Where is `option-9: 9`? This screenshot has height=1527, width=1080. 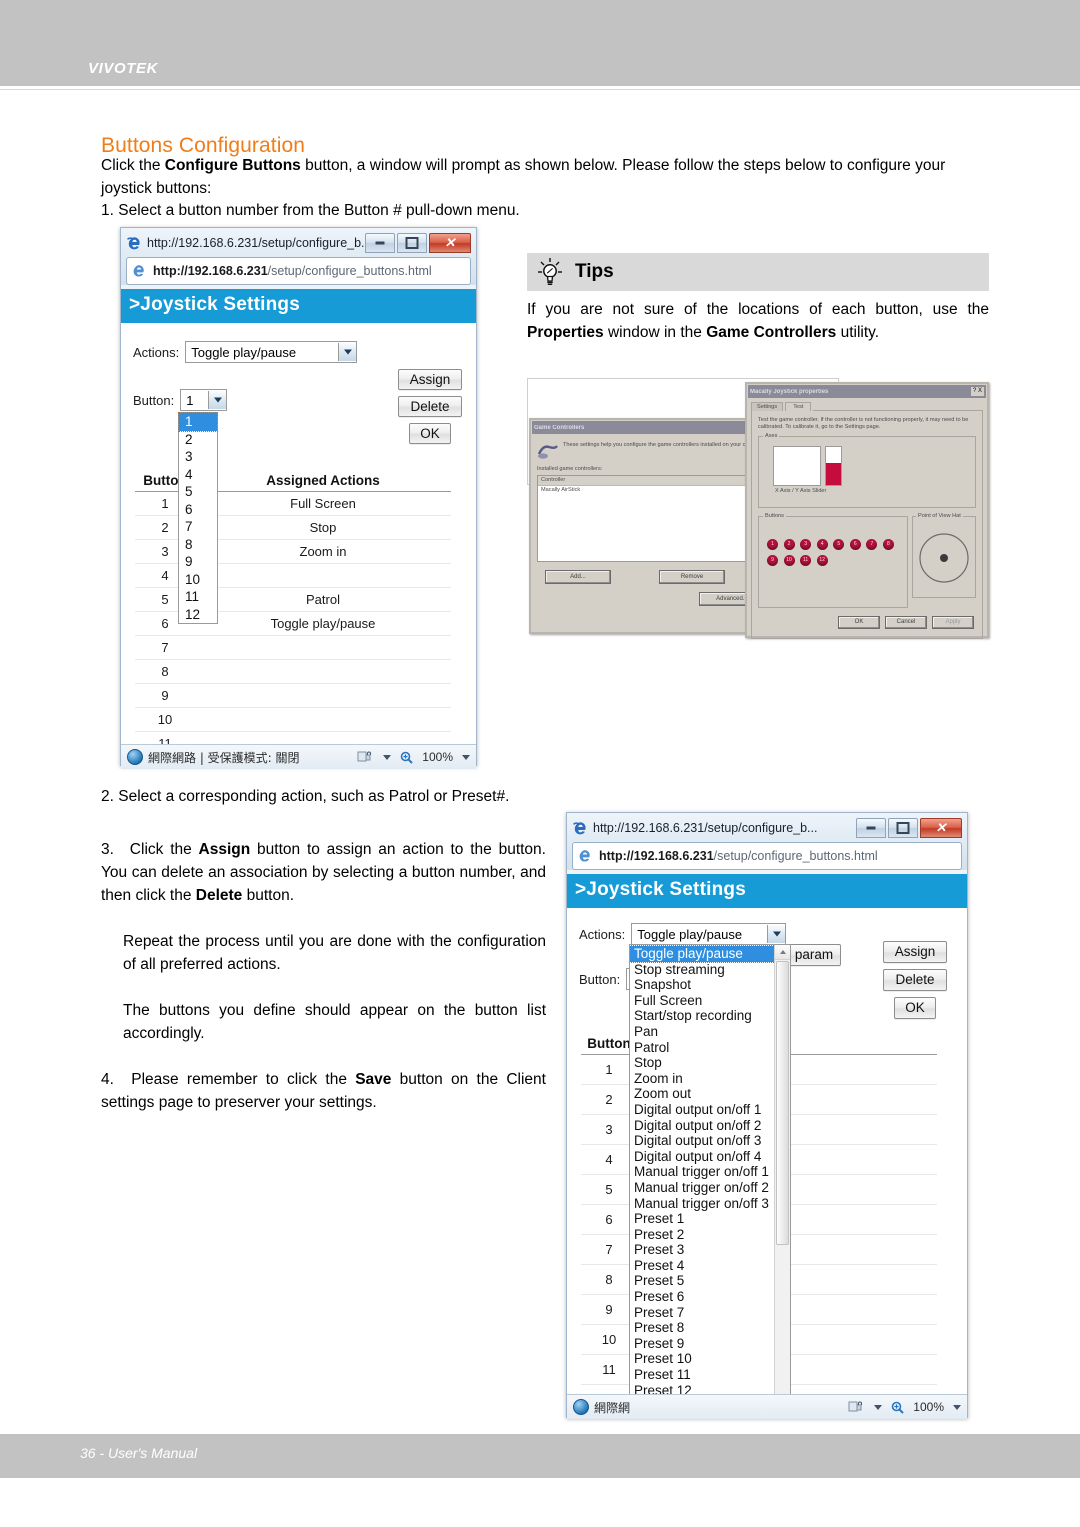 option-9: 9 is located at coordinates (198, 562).